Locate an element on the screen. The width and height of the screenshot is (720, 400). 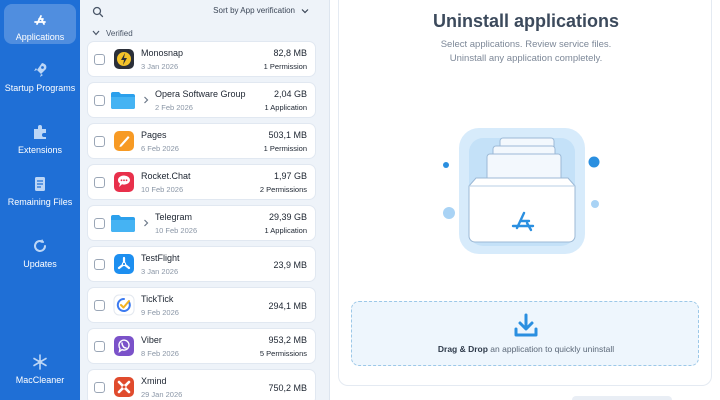
rocket-icon is located at coordinates (40, 70).